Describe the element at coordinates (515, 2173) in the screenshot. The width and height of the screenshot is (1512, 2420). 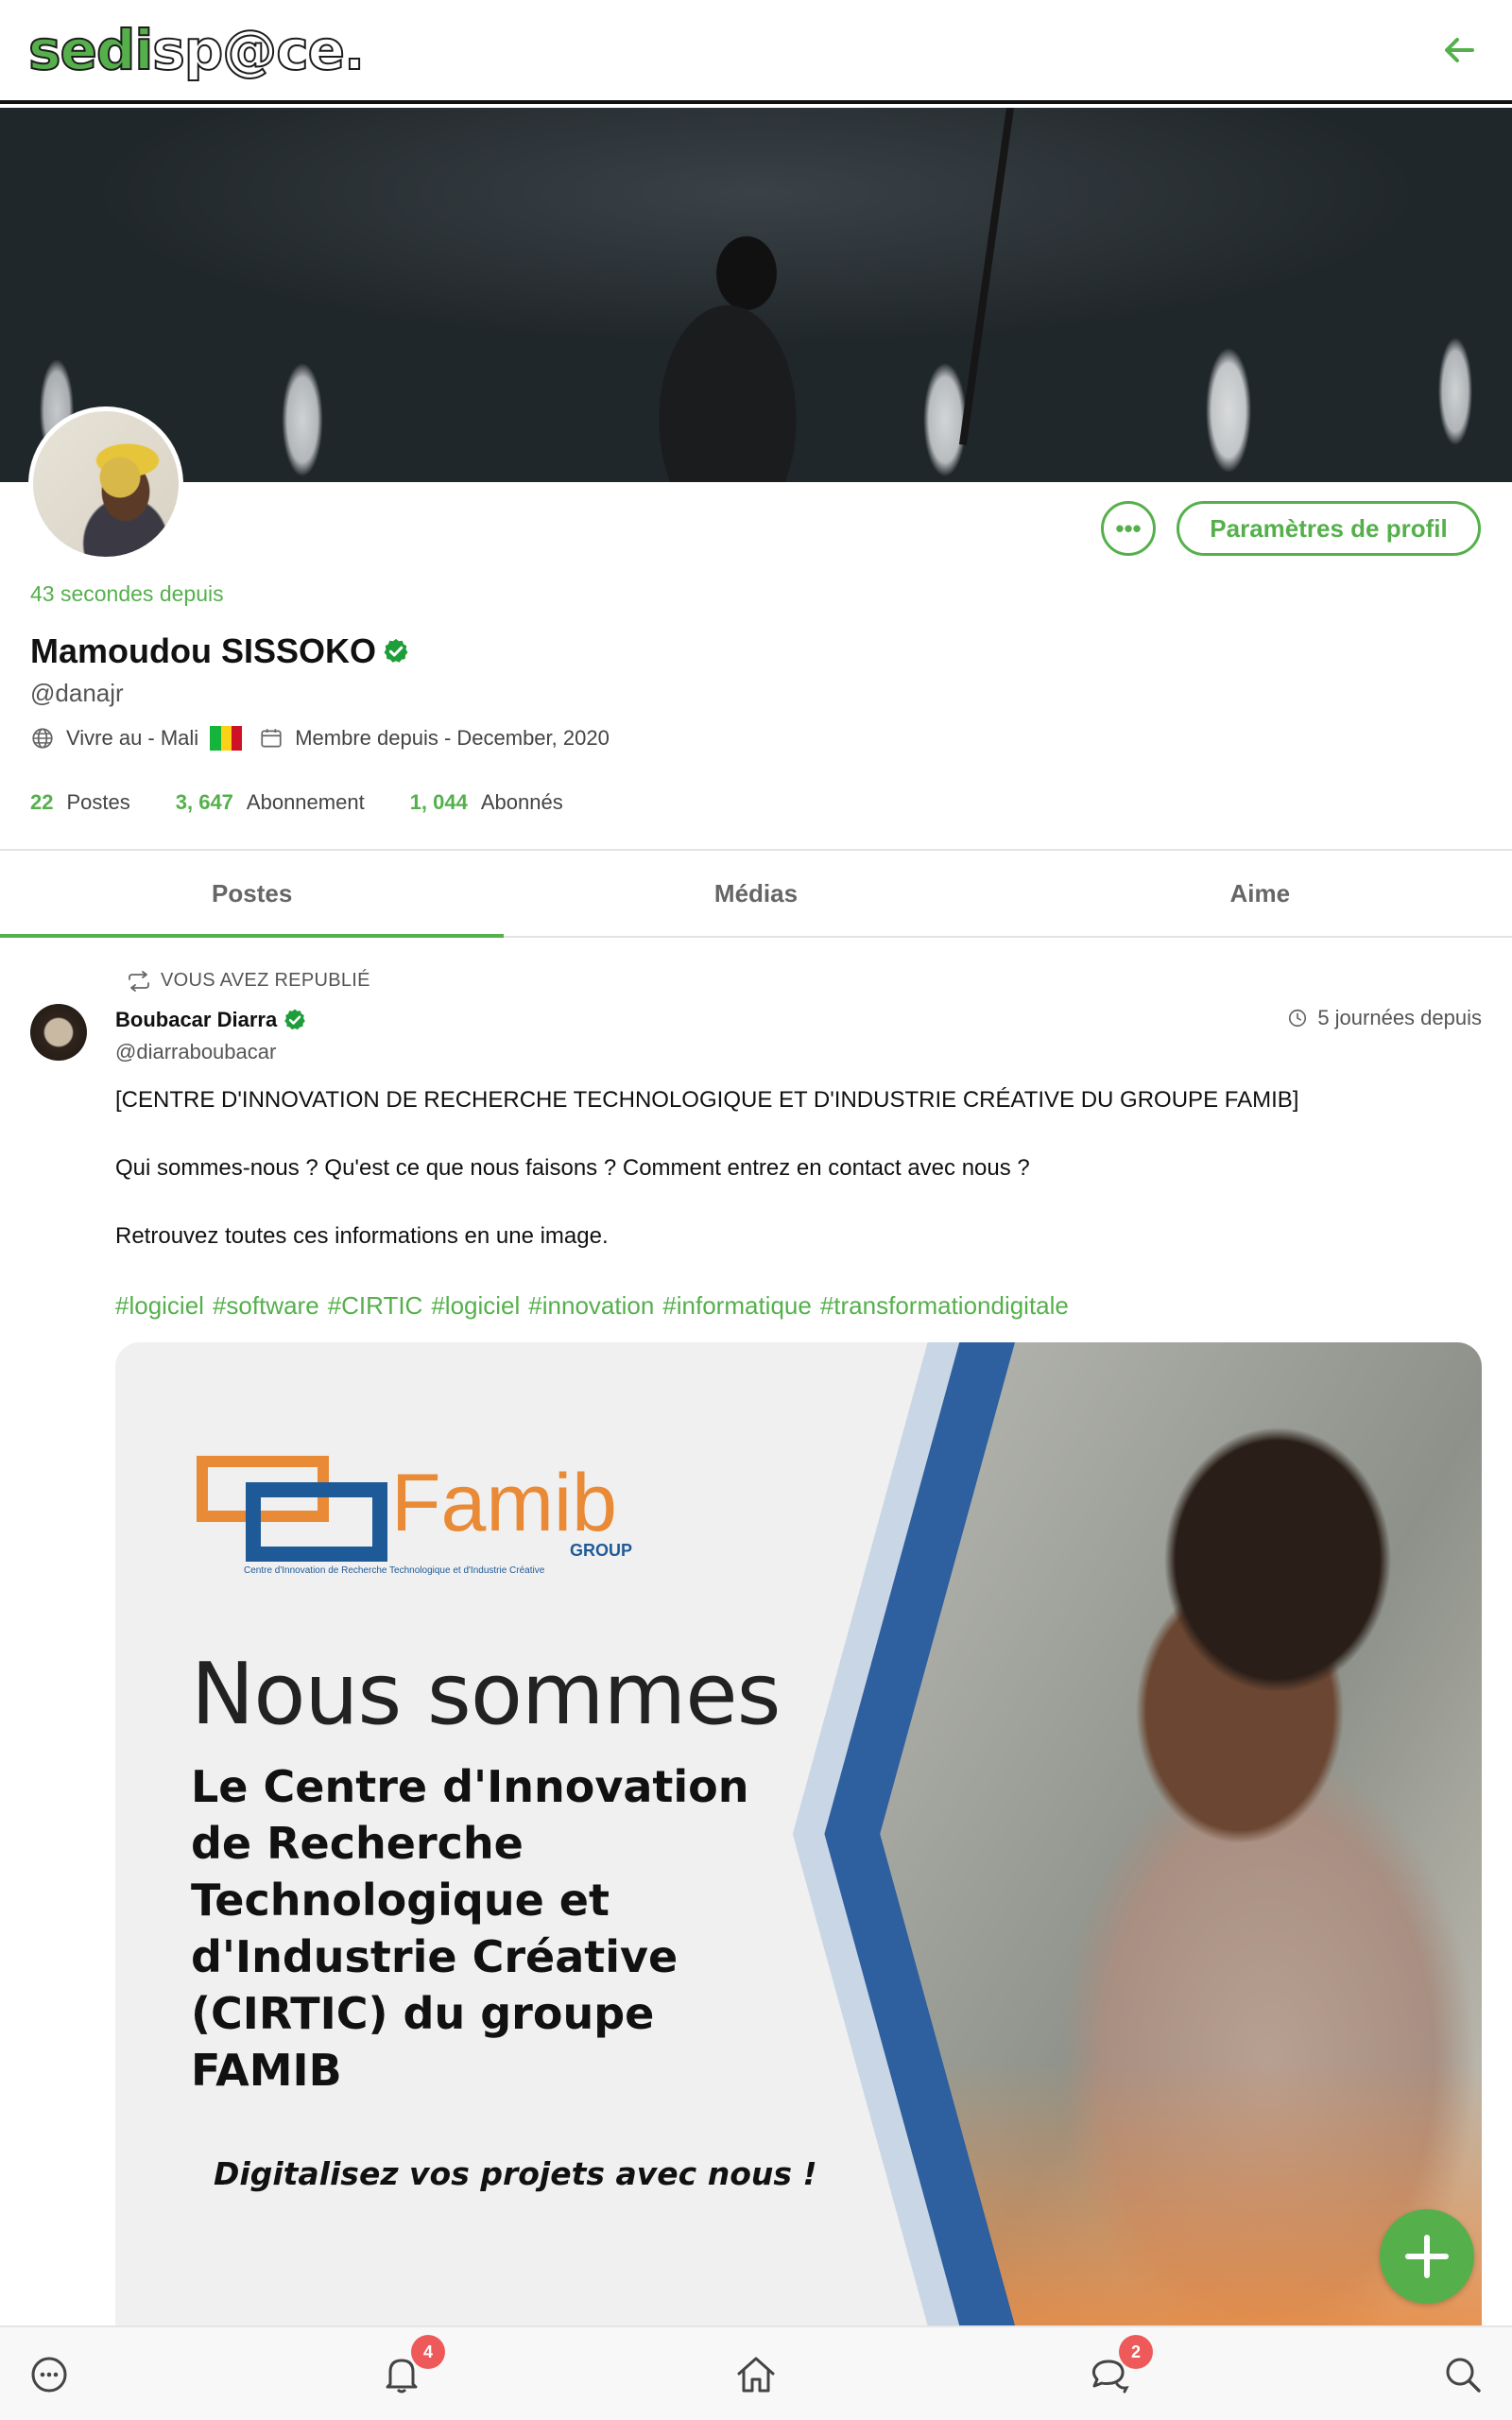
I see `image-cta: Digitalisez vos projets avec nous !` at that location.